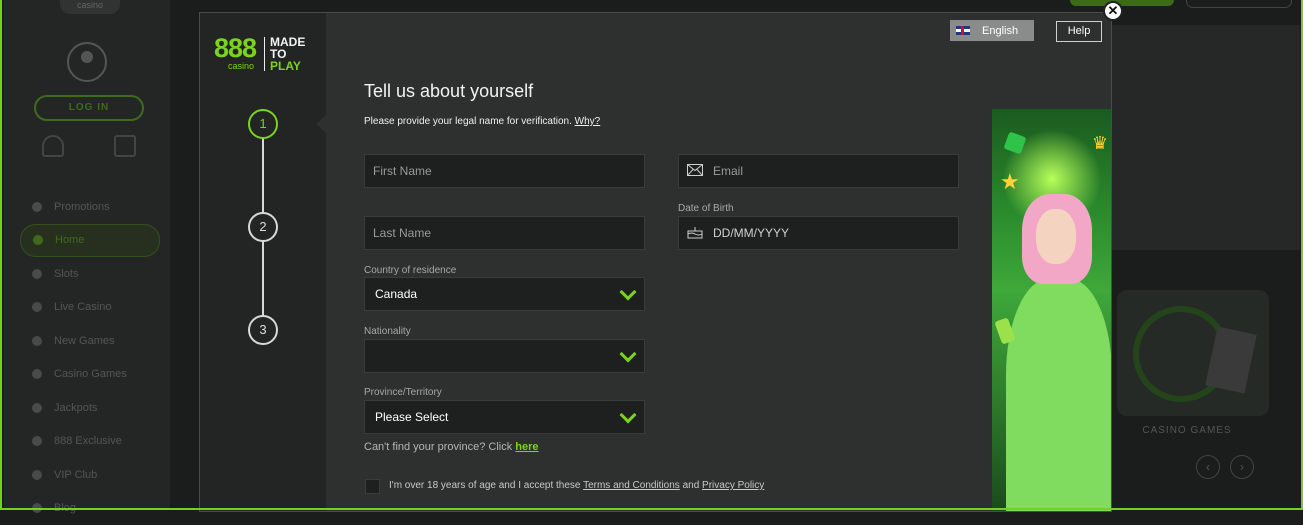 This screenshot has width=1303, height=525. I want to click on nav-item-new-games: New Games, so click(90, 341).